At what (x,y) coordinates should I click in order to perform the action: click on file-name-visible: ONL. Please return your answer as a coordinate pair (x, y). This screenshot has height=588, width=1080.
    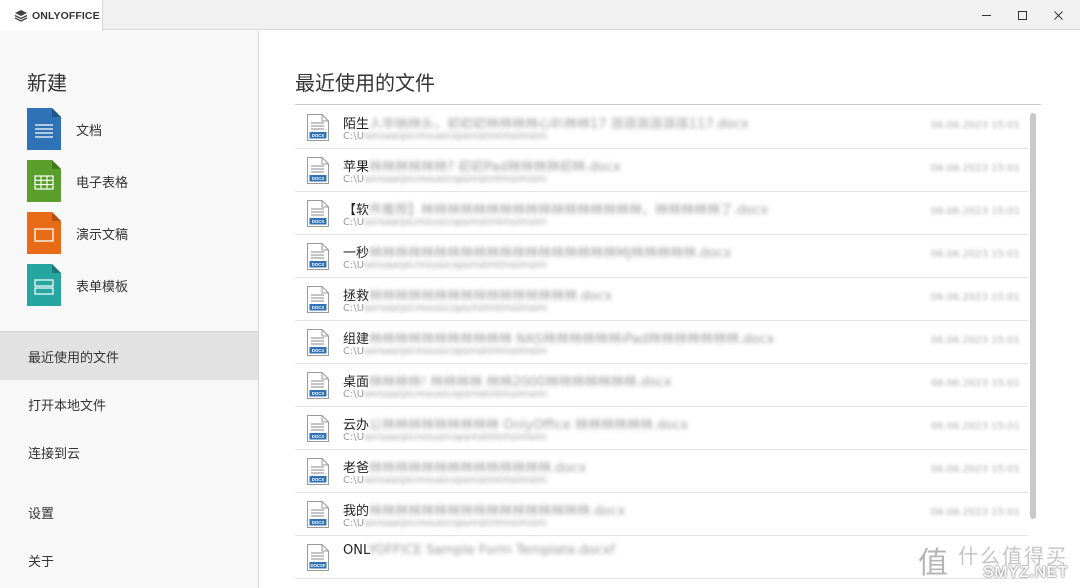
    Looking at the image, I should click on (356, 550).